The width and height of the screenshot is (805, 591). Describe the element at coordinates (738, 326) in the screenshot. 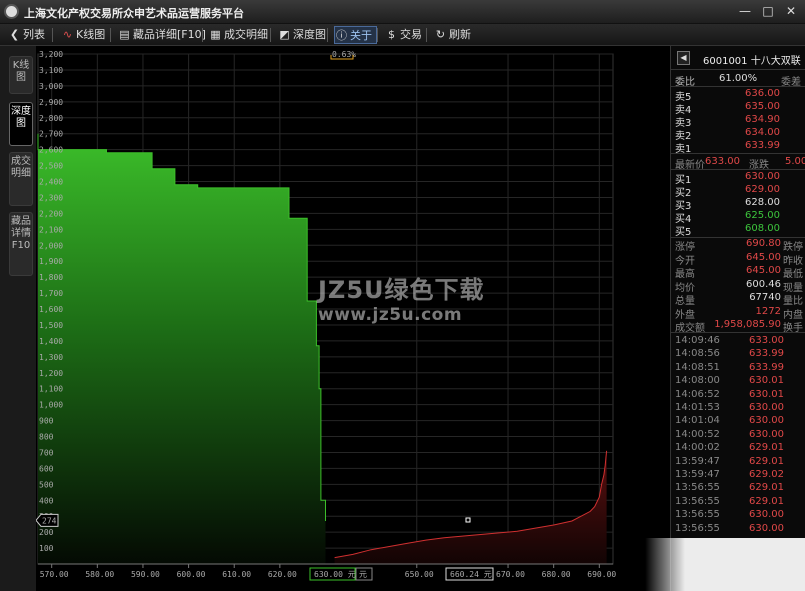

I see `stat-row: 成交额 1,958,085.90 换手` at that location.